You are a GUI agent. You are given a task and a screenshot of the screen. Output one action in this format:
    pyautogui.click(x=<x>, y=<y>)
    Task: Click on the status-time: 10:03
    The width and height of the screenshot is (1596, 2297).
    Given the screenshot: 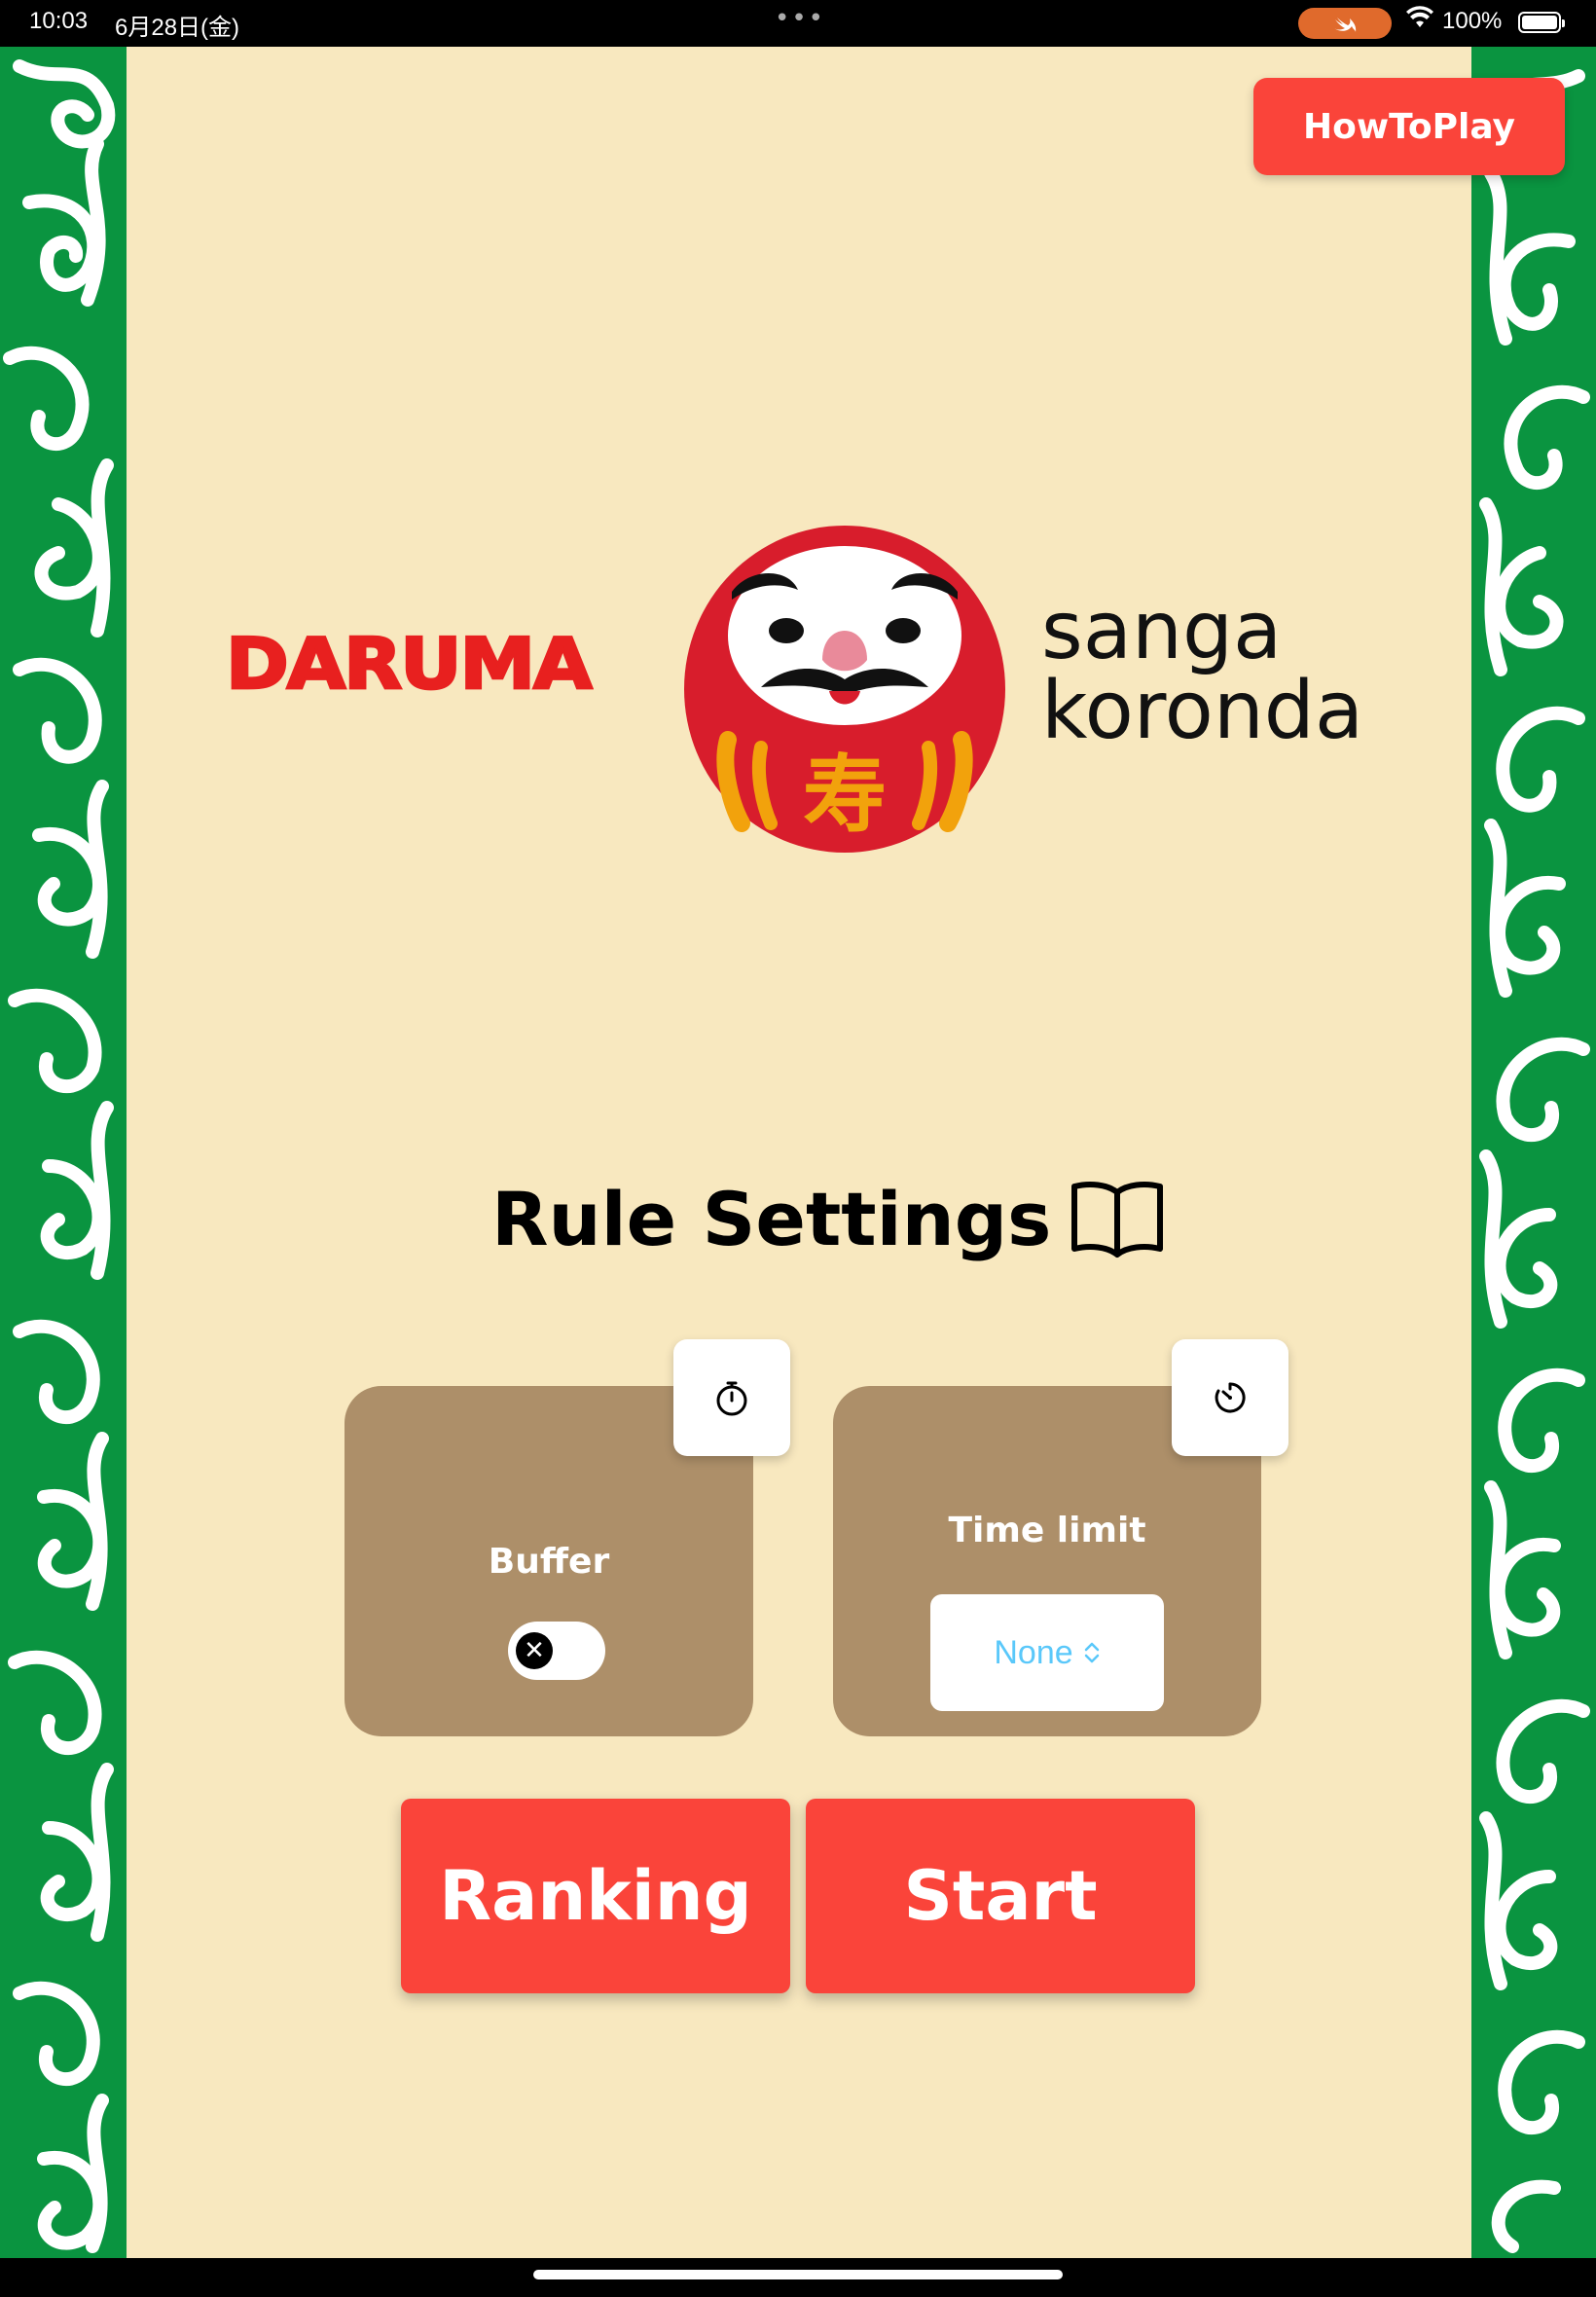 What is the action you would take?
    pyautogui.click(x=59, y=21)
    